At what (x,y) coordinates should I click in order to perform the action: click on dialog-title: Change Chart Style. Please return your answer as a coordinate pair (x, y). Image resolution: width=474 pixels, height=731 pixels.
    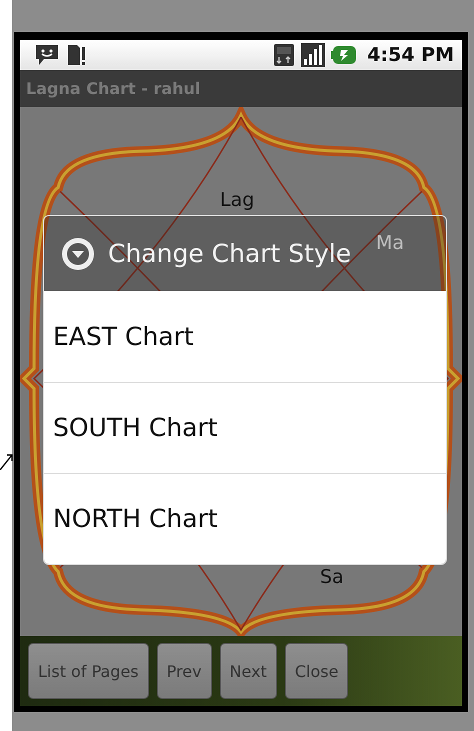
    Looking at the image, I should click on (230, 253).